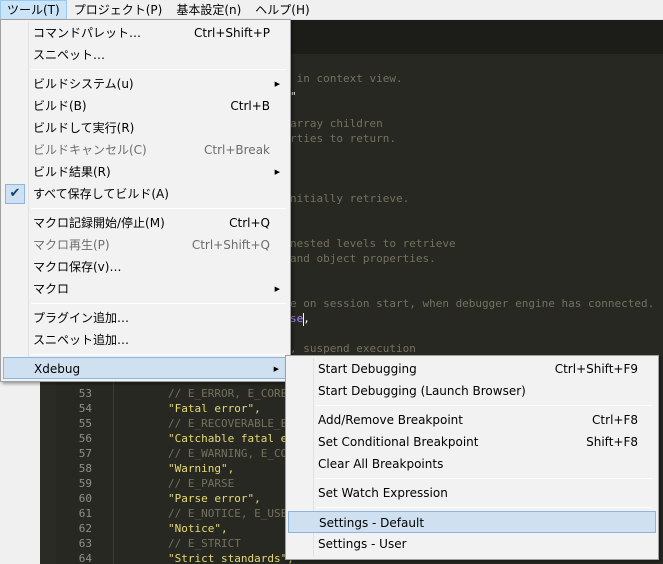 This screenshot has height=564, width=663. I want to click on code-fragment: se,, so click(300, 318).